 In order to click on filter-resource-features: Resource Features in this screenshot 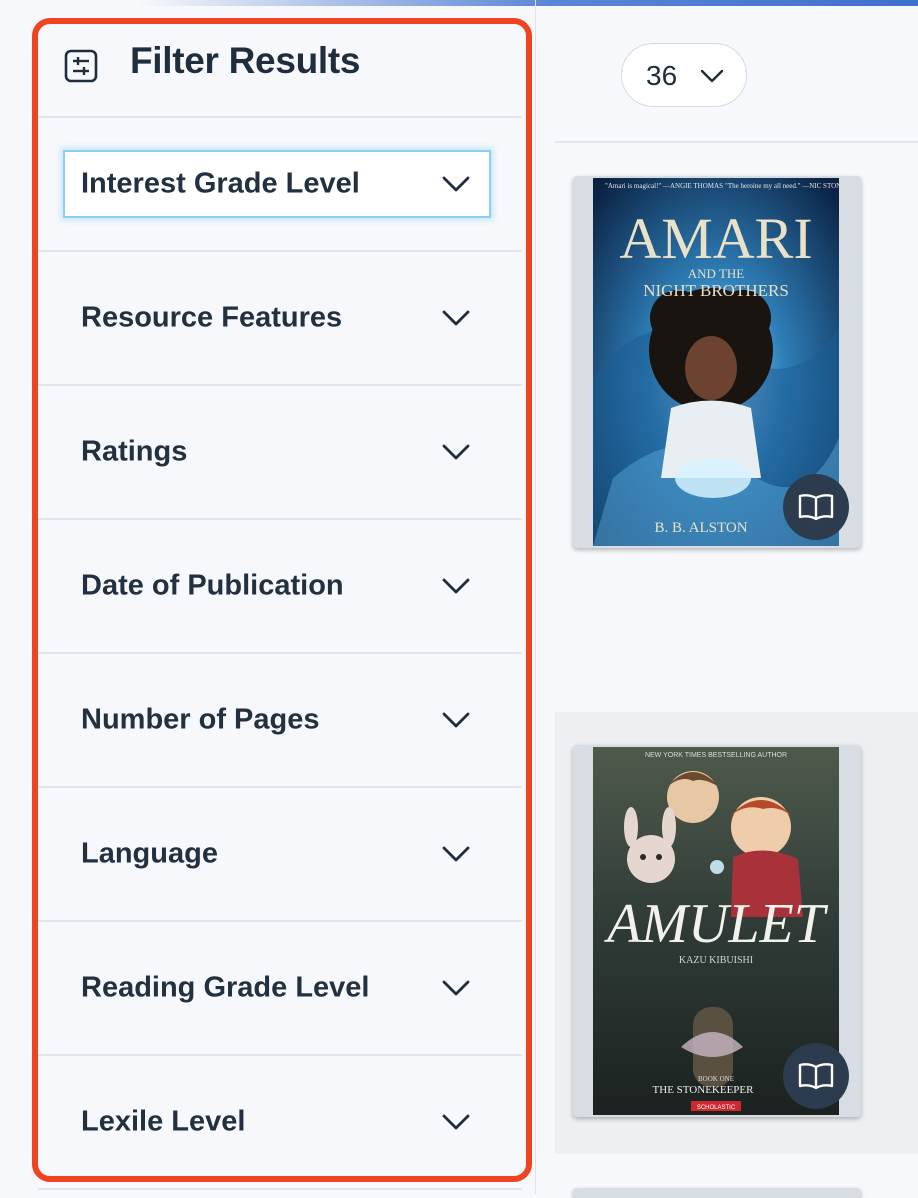, I will do `click(280, 319)`.